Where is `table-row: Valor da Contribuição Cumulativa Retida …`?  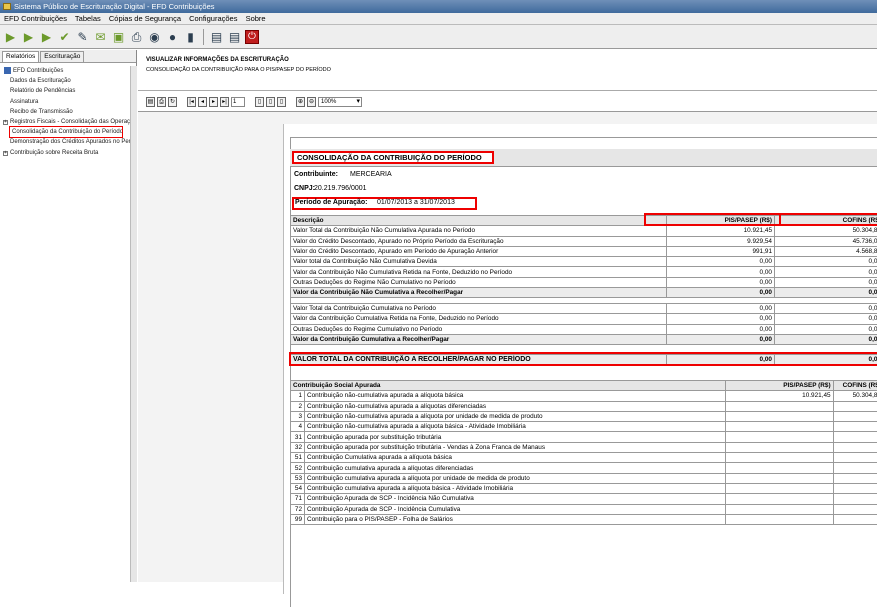 table-row: Valor da Contribuição Cumulativa Retida … is located at coordinates (584, 319).